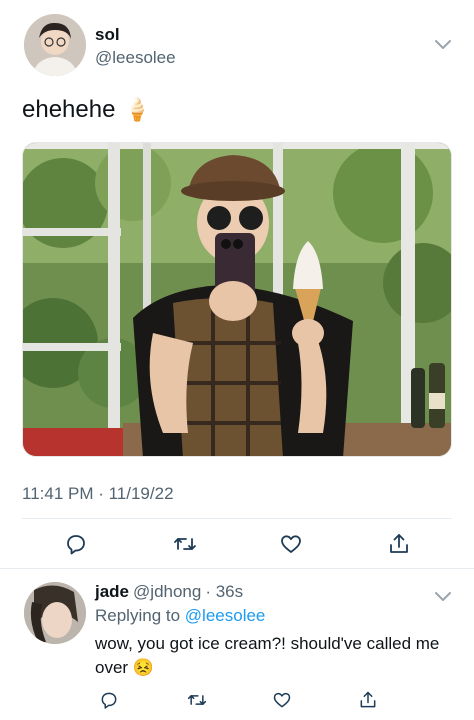  Describe the element at coordinates (138, 615) in the screenshot. I see `replying-to-prefix: Replying to` at that location.